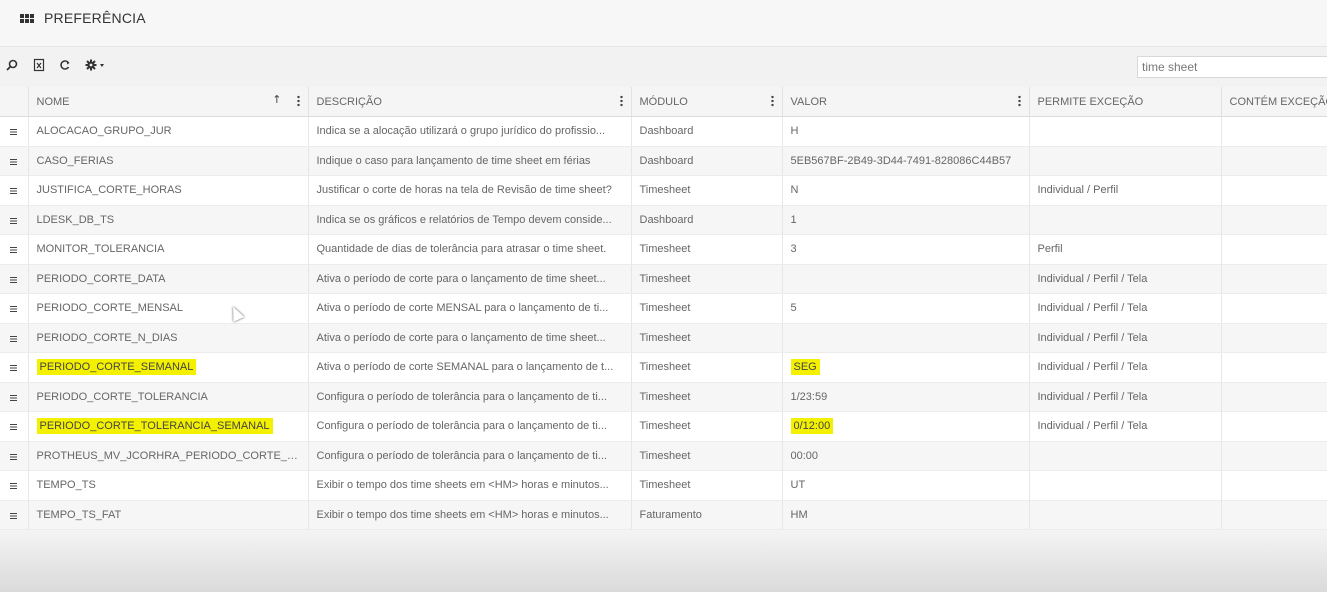 The width and height of the screenshot is (1327, 592). I want to click on cell-nome: TEMPO_TS, so click(168, 485).